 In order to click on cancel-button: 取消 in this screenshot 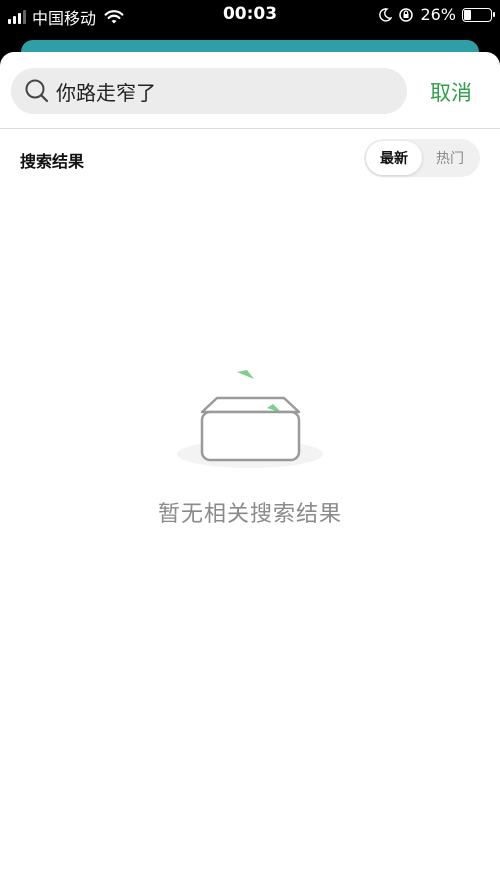, I will do `click(451, 92)`.